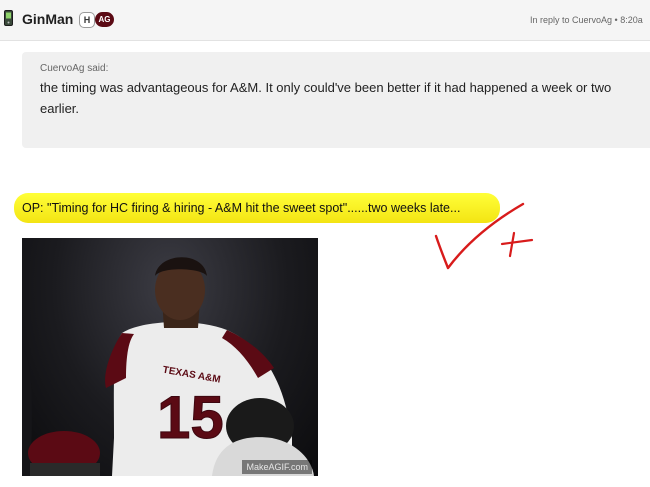  I want to click on gif-watermark: MakeAGIF.com, so click(277, 467).